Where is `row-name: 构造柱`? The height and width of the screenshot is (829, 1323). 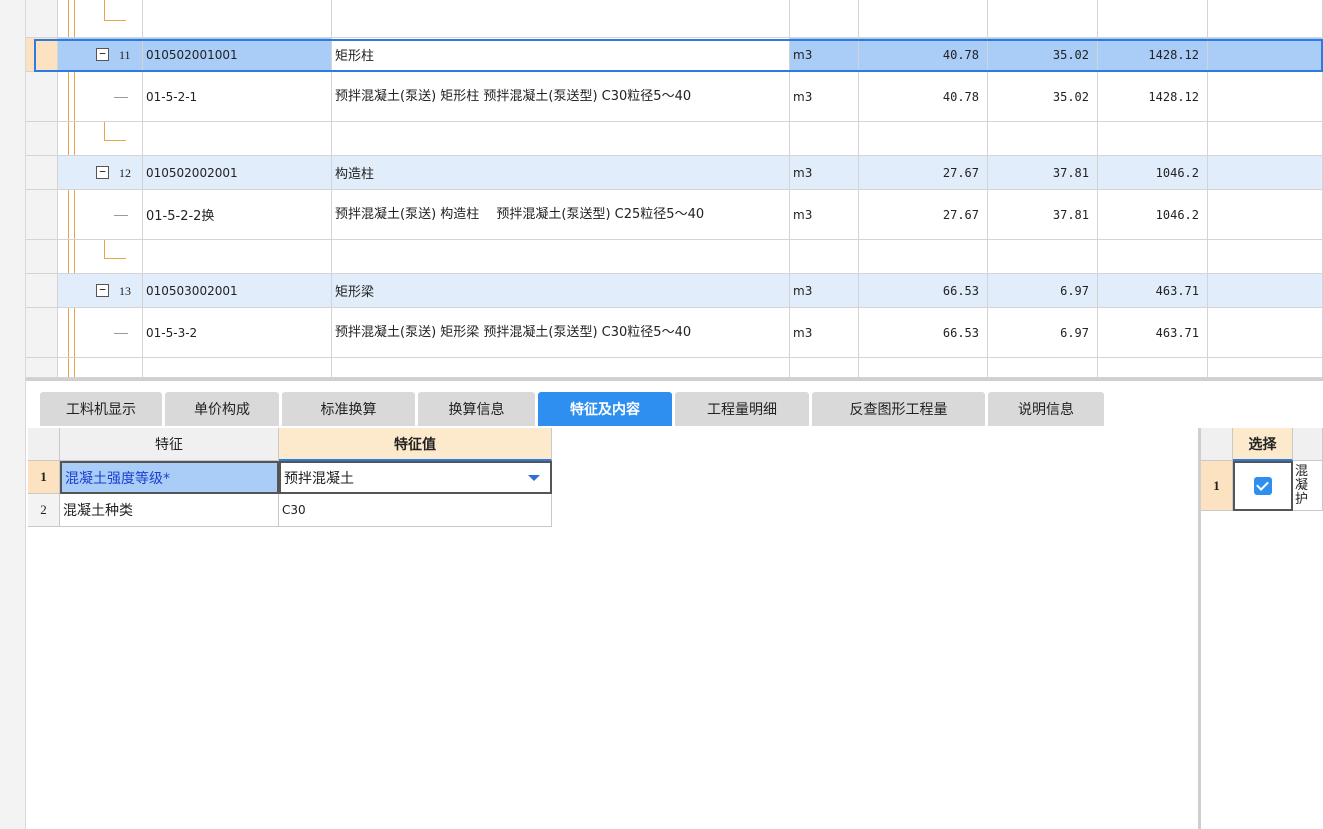
row-name: 构造柱 is located at coordinates (561, 173).